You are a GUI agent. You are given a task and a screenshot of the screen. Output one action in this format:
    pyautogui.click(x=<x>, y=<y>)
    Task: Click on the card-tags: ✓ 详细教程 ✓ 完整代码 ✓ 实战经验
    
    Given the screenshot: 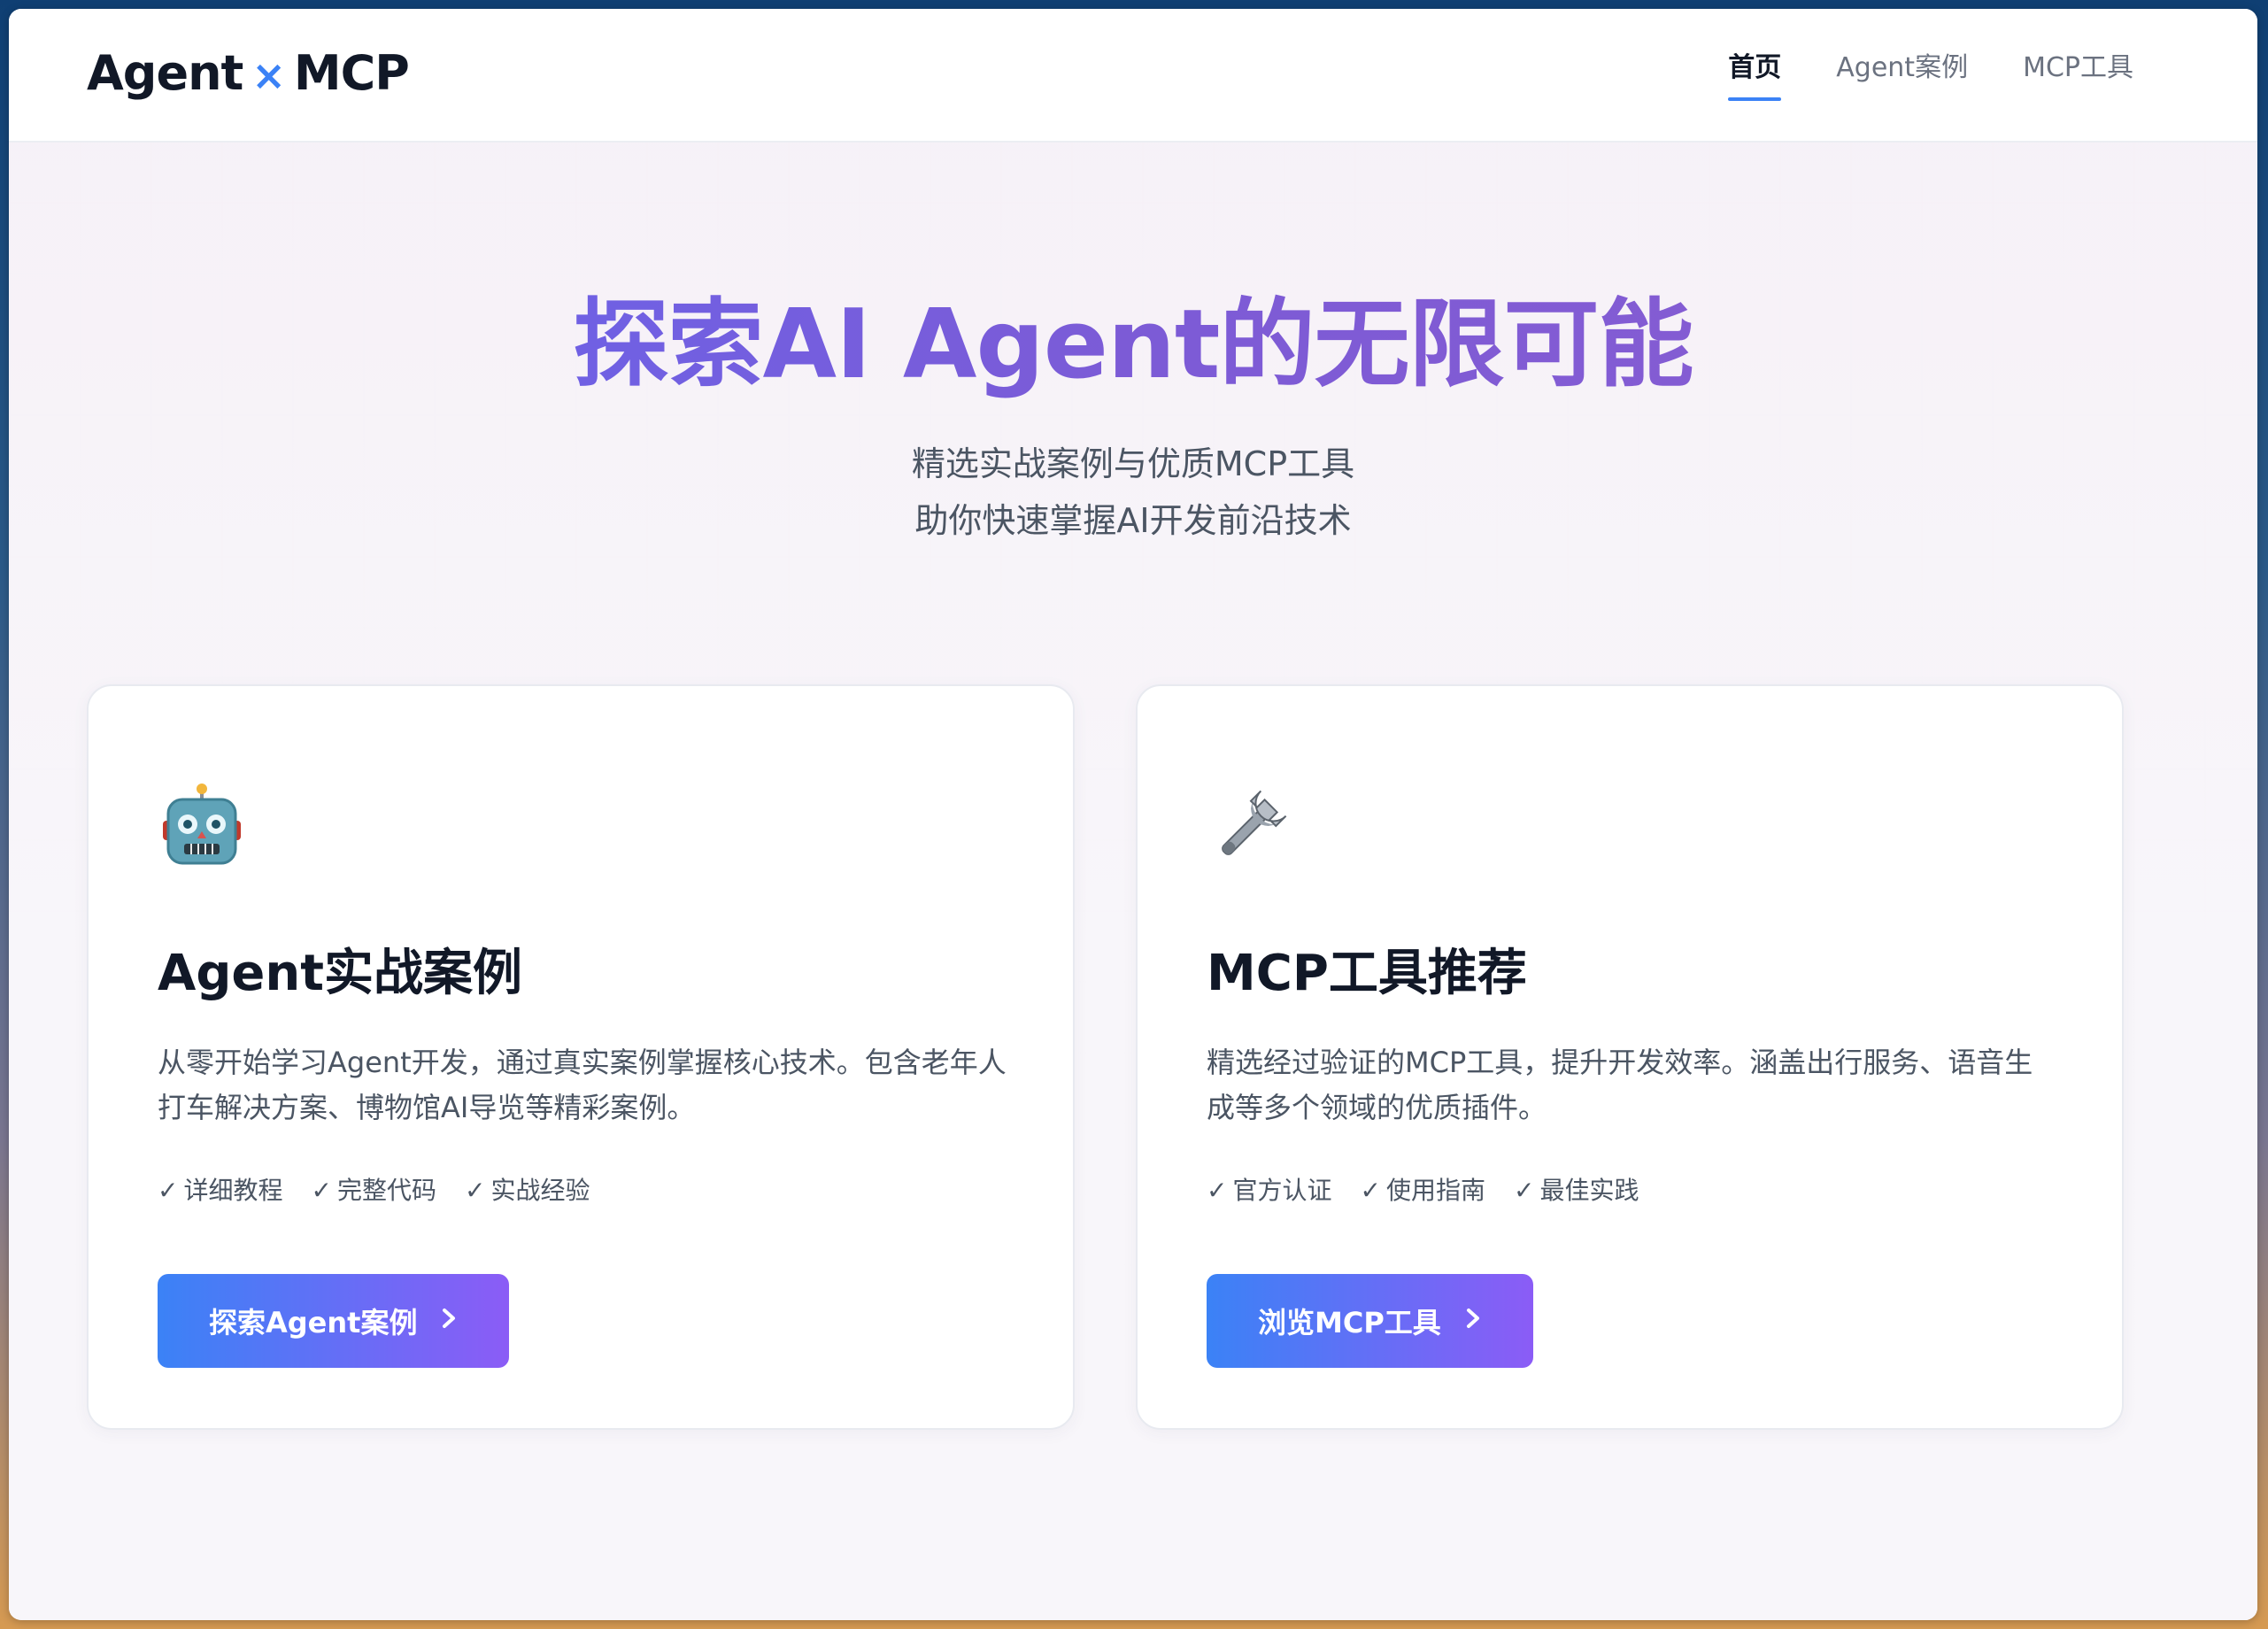 What is the action you would take?
    pyautogui.click(x=374, y=1189)
    